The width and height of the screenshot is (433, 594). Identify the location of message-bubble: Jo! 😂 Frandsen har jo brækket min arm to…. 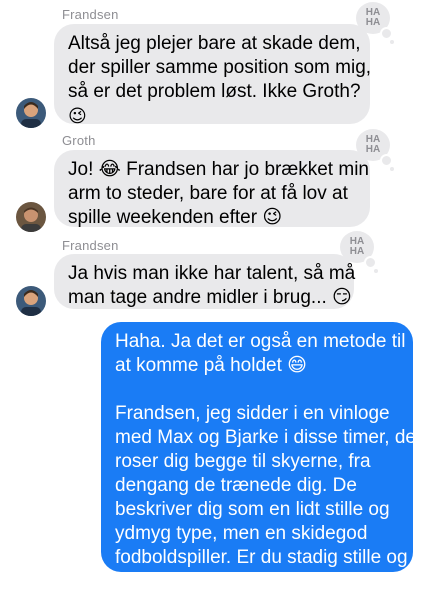
(212, 189).